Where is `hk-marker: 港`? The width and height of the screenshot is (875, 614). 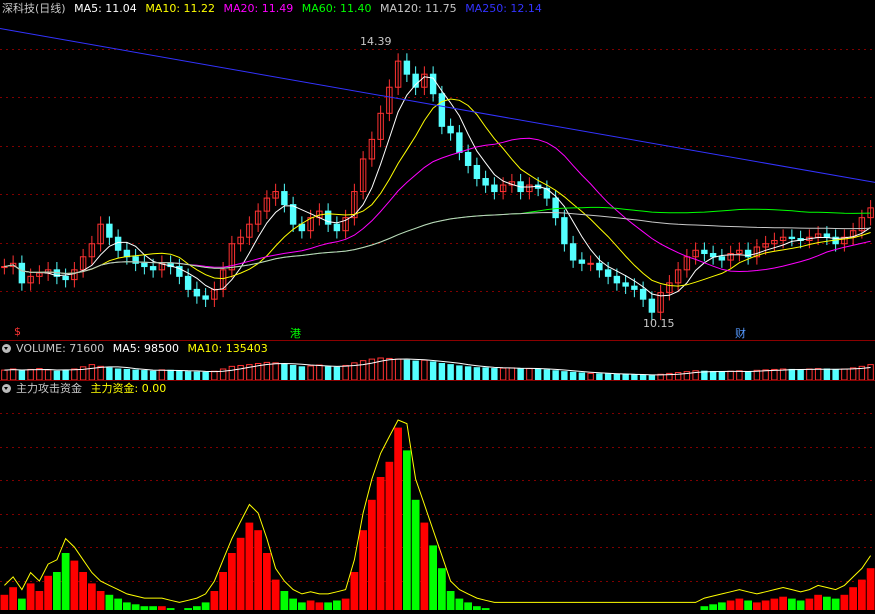
hk-marker: 港 is located at coordinates (295, 333).